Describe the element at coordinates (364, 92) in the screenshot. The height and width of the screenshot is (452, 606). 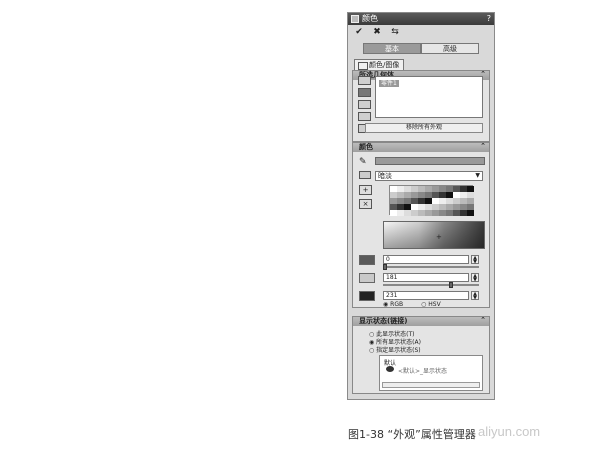
I see `filter-body-icon` at that location.